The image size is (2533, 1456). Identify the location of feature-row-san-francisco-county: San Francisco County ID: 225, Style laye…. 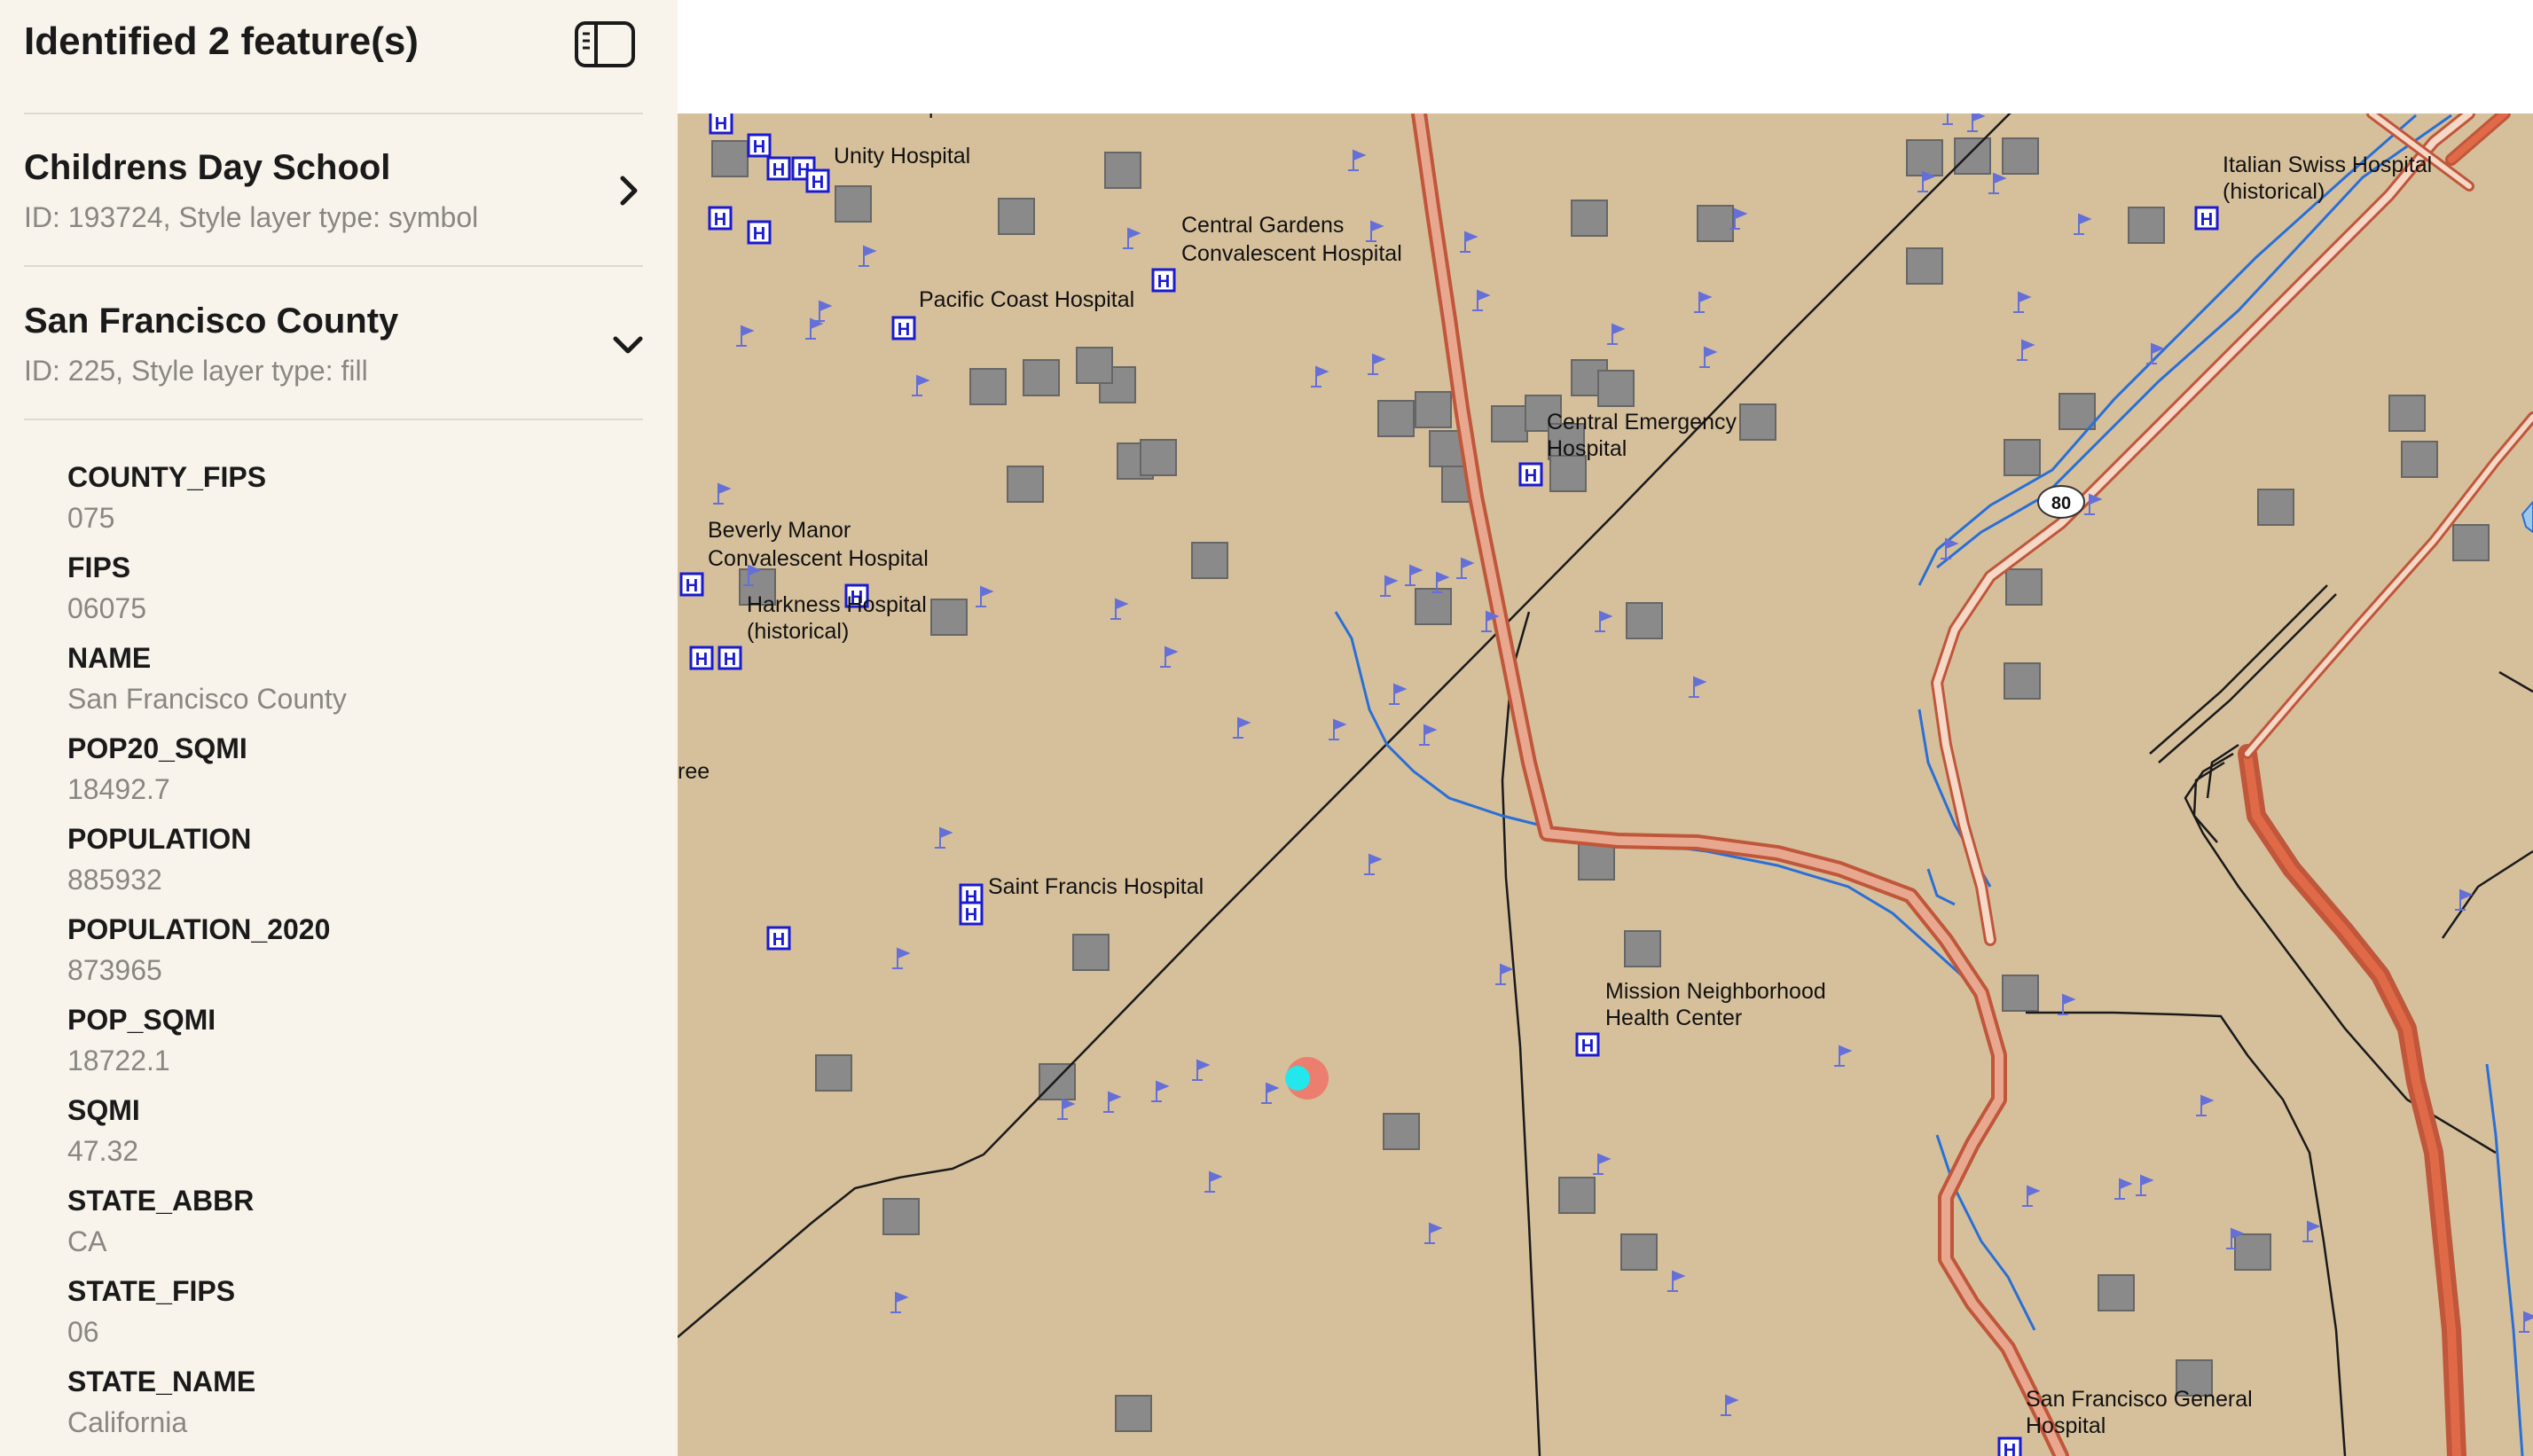
(339, 343).